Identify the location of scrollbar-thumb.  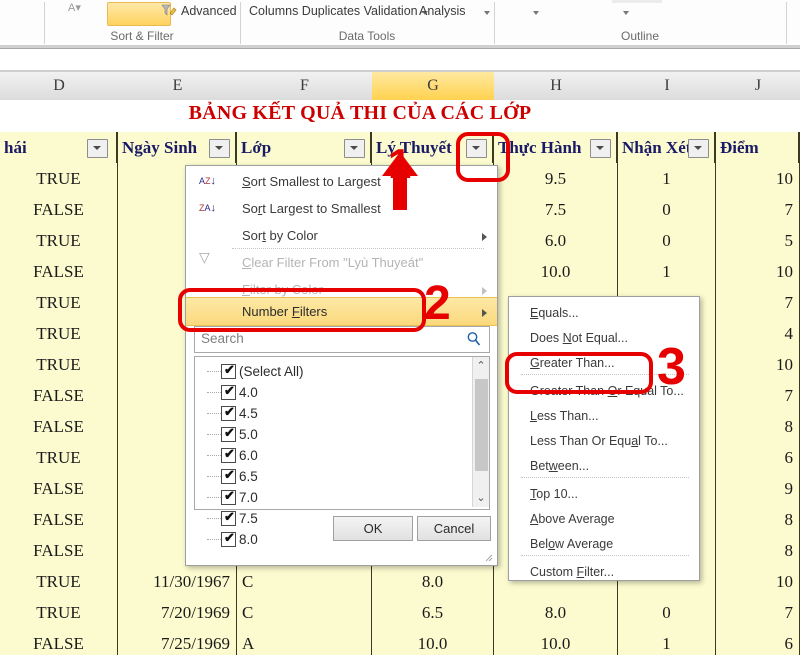
(481, 425).